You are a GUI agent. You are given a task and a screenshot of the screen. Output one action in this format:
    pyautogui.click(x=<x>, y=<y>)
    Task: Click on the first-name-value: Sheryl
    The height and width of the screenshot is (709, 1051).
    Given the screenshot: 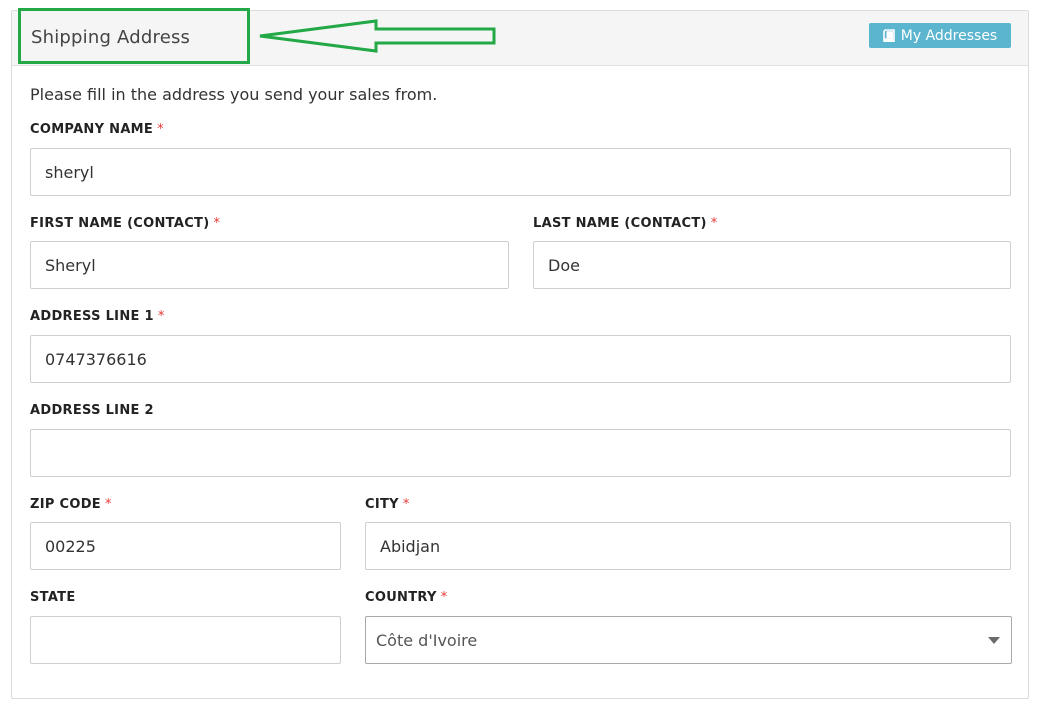 What is the action you would take?
    pyautogui.click(x=70, y=265)
    